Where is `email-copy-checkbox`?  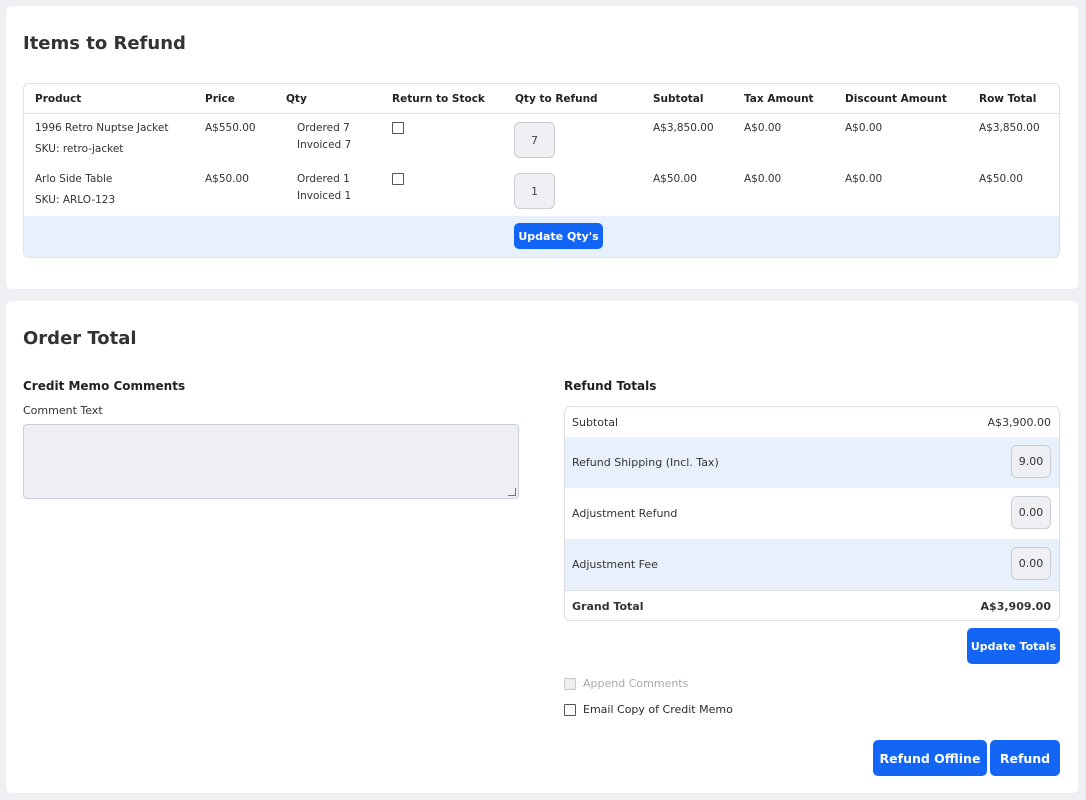
email-copy-checkbox is located at coordinates (570, 709).